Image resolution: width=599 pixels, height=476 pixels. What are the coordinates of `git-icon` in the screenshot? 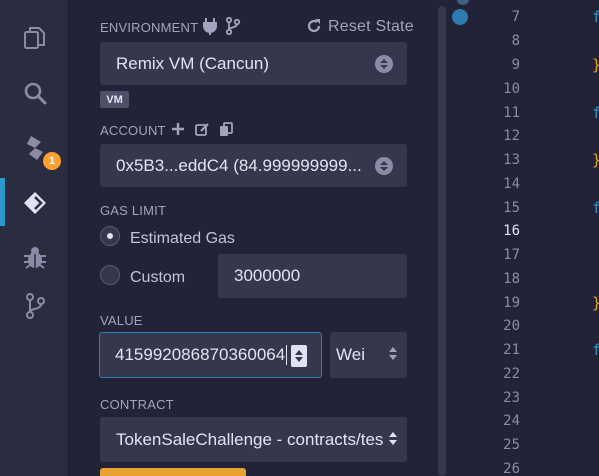 It's located at (35, 306).